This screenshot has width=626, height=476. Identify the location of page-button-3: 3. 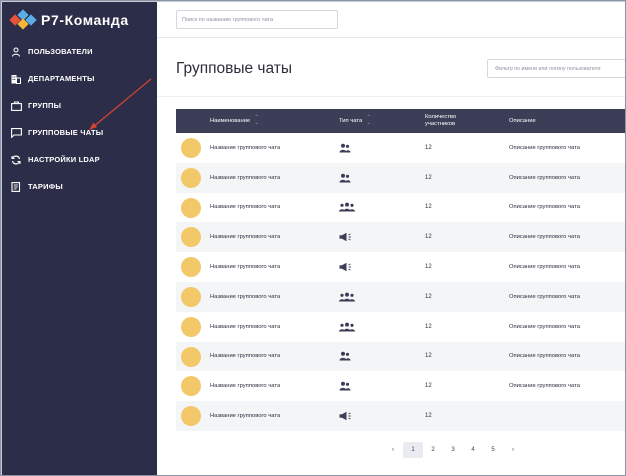
(453, 450).